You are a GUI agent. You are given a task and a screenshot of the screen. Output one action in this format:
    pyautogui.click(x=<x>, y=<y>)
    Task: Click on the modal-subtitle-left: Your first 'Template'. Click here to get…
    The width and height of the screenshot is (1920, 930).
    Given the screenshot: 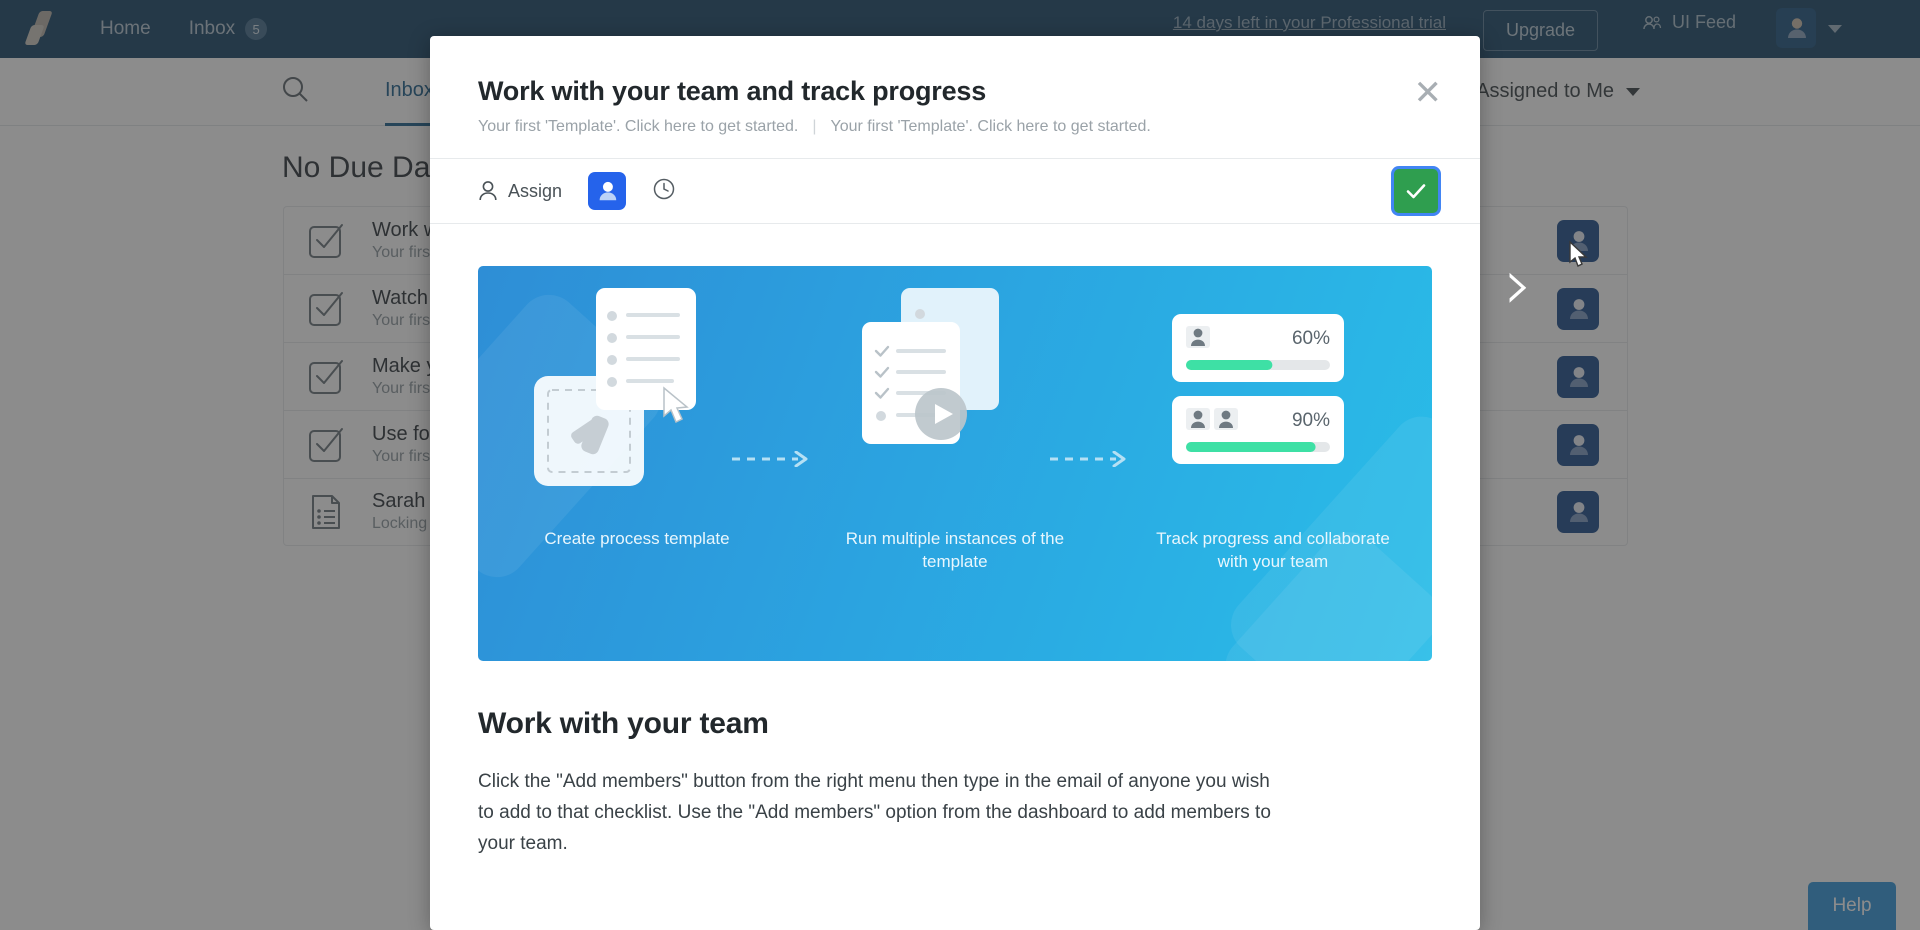 What is the action you would take?
    pyautogui.click(x=638, y=126)
    